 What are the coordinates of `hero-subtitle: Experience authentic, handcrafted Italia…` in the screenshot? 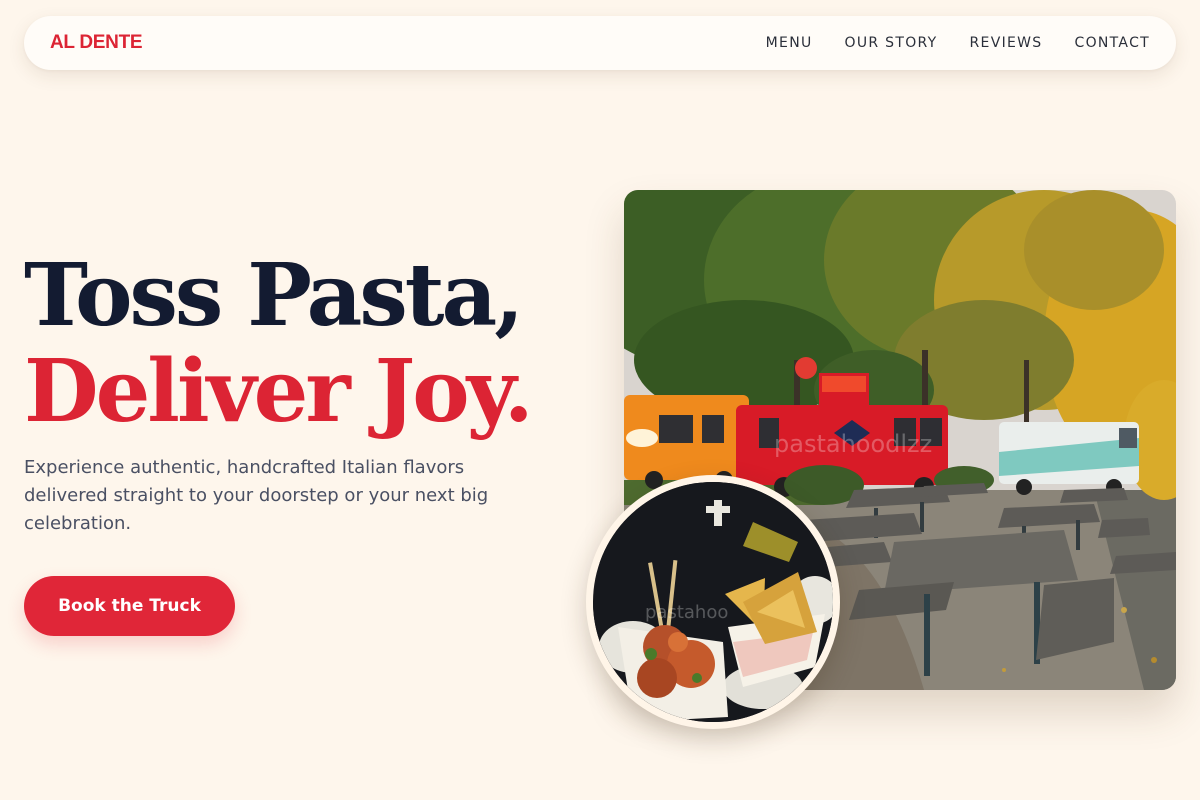 It's located at (256, 495).